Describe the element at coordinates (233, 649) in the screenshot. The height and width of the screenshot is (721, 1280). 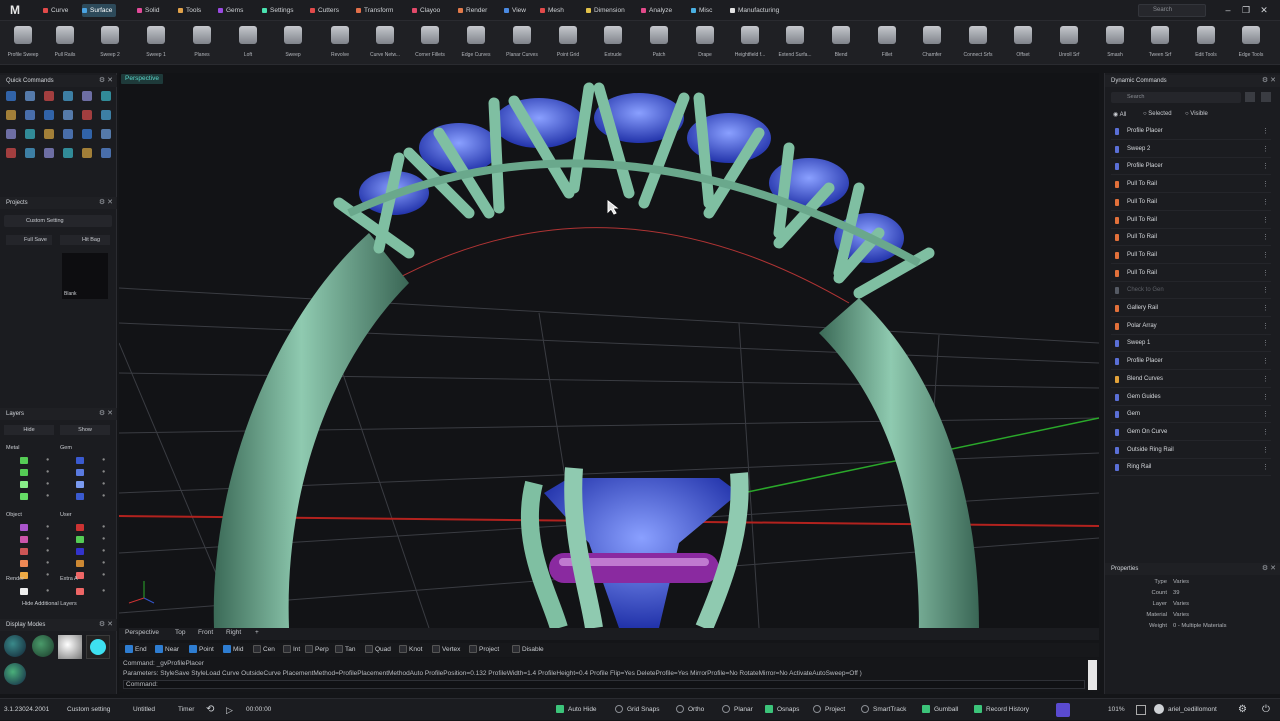
I see `snap-mid: Mid` at that location.